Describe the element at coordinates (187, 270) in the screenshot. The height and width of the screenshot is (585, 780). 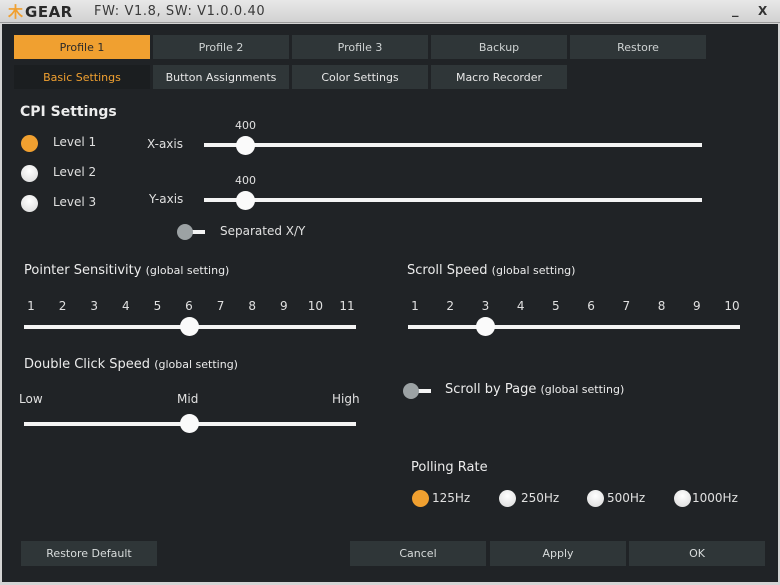
I see `pointer-sensitivity-note: (global setting)` at that location.